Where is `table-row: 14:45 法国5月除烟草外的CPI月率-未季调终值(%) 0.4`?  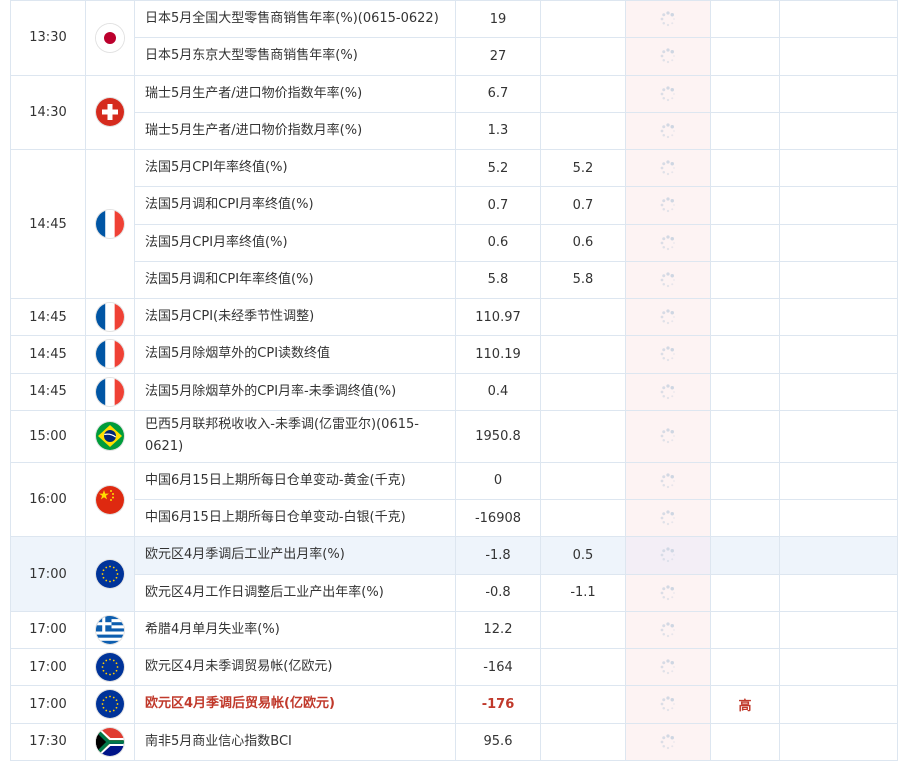
table-row: 14:45 法国5月除烟草外的CPI月率-未季调终值(%) 0.4 is located at coordinates (454, 391).